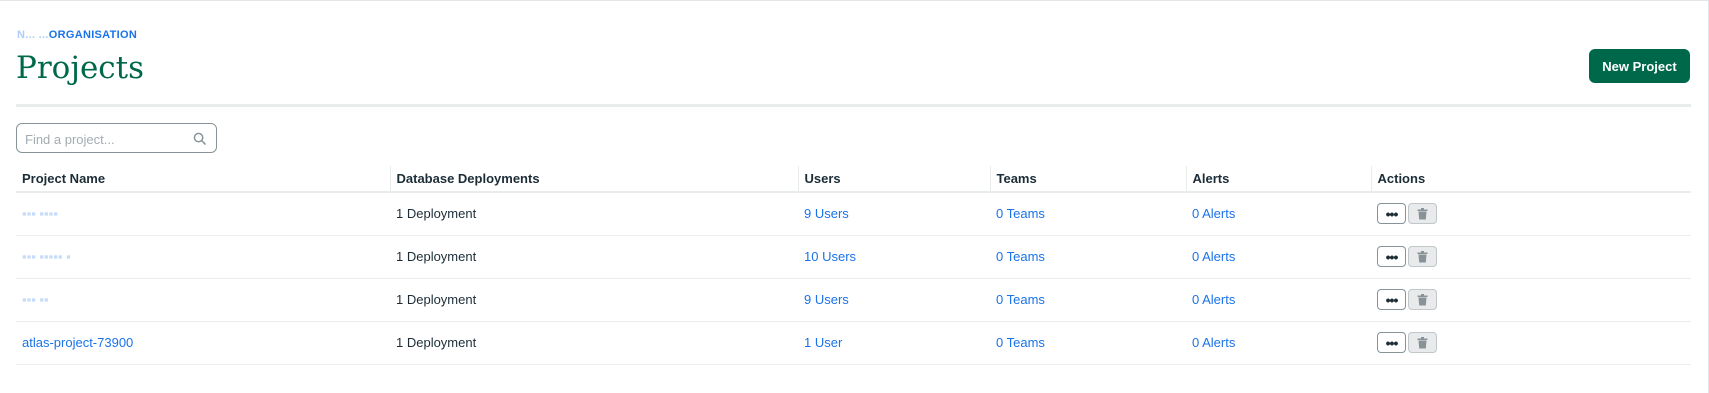 The height and width of the screenshot is (393, 1709). I want to click on project-search, so click(116, 138).